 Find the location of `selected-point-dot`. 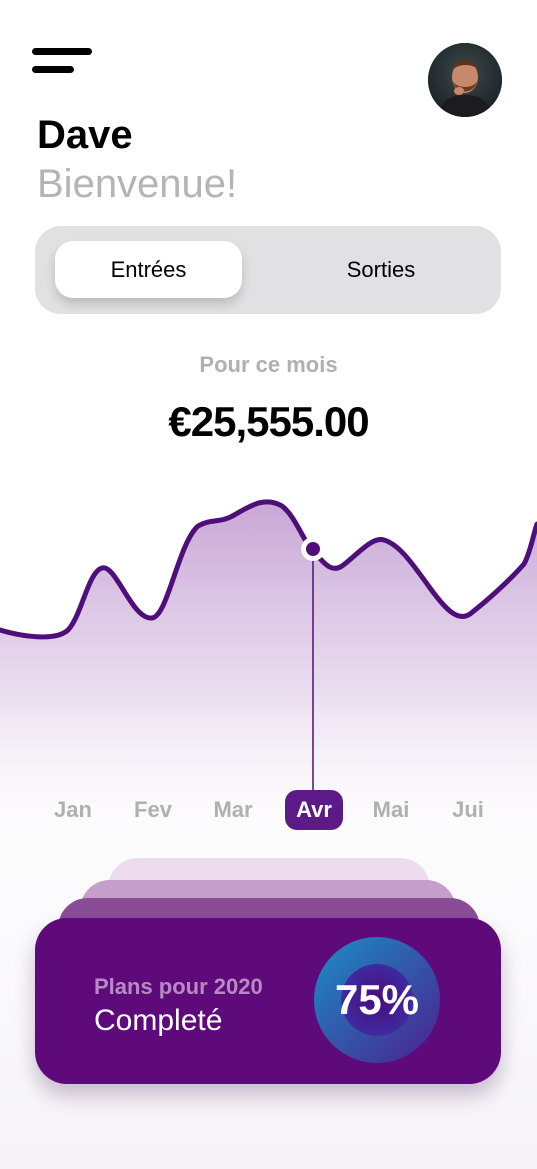

selected-point-dot is located at coordinates (313, 549).